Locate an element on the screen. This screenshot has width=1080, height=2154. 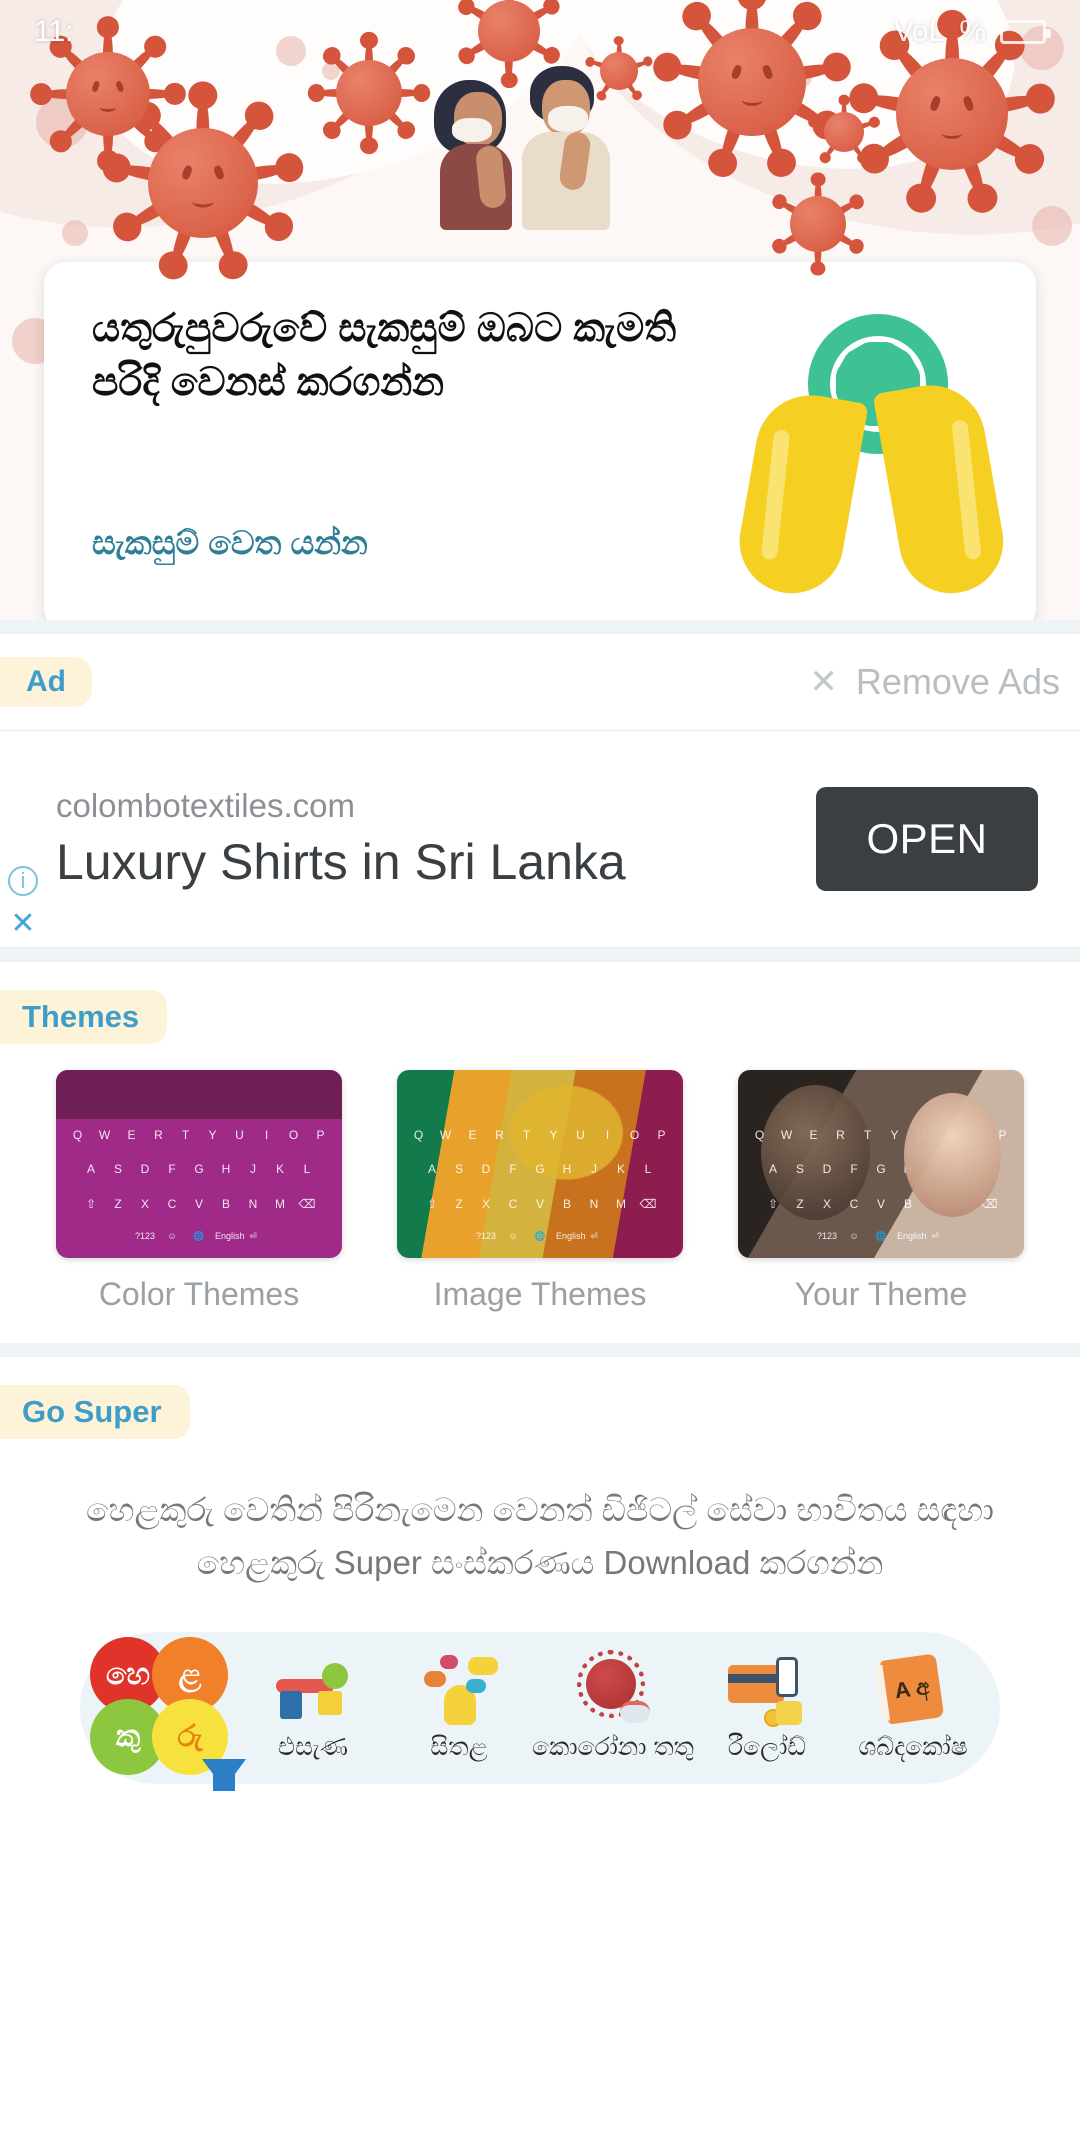
keyboard-key: O is located at coordinates (293, 1135).